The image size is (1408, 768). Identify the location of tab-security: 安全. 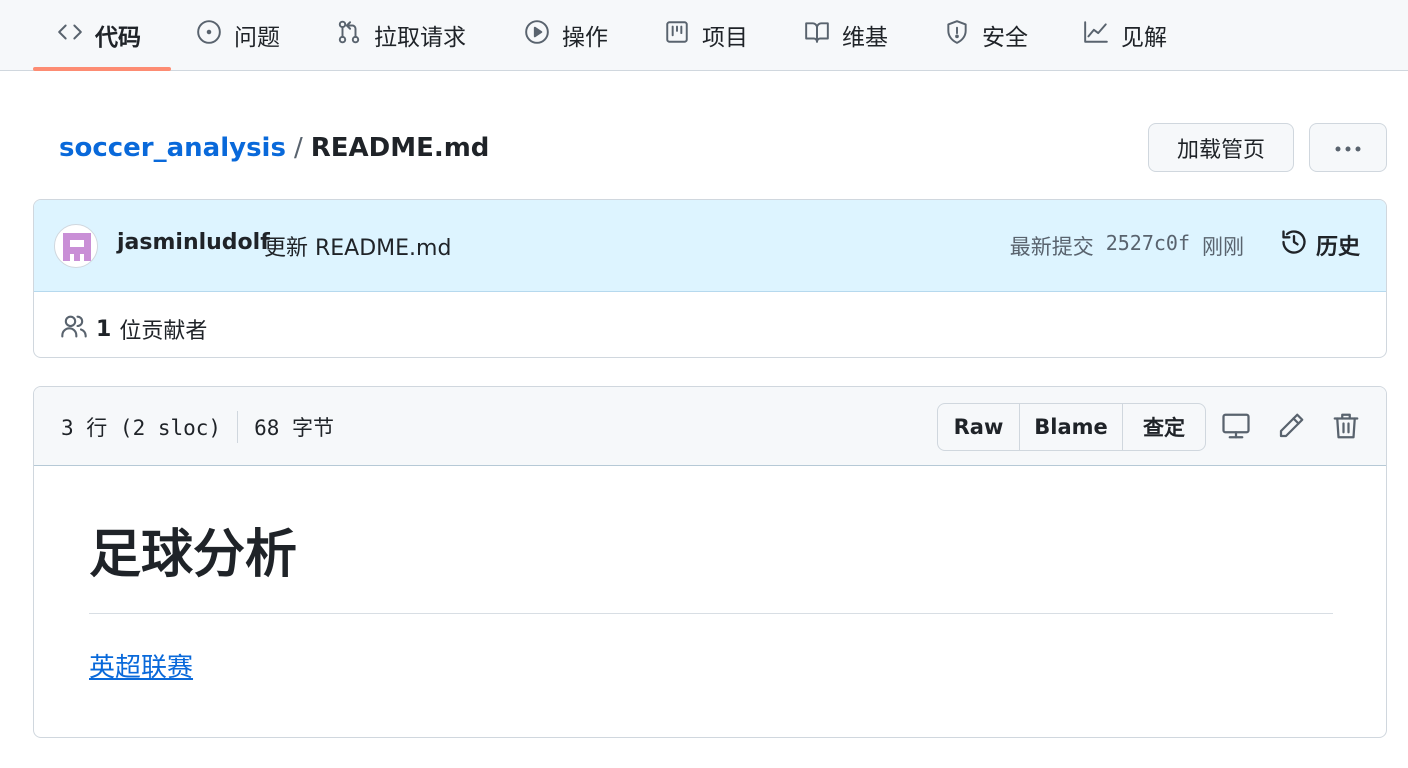
(986, 35).